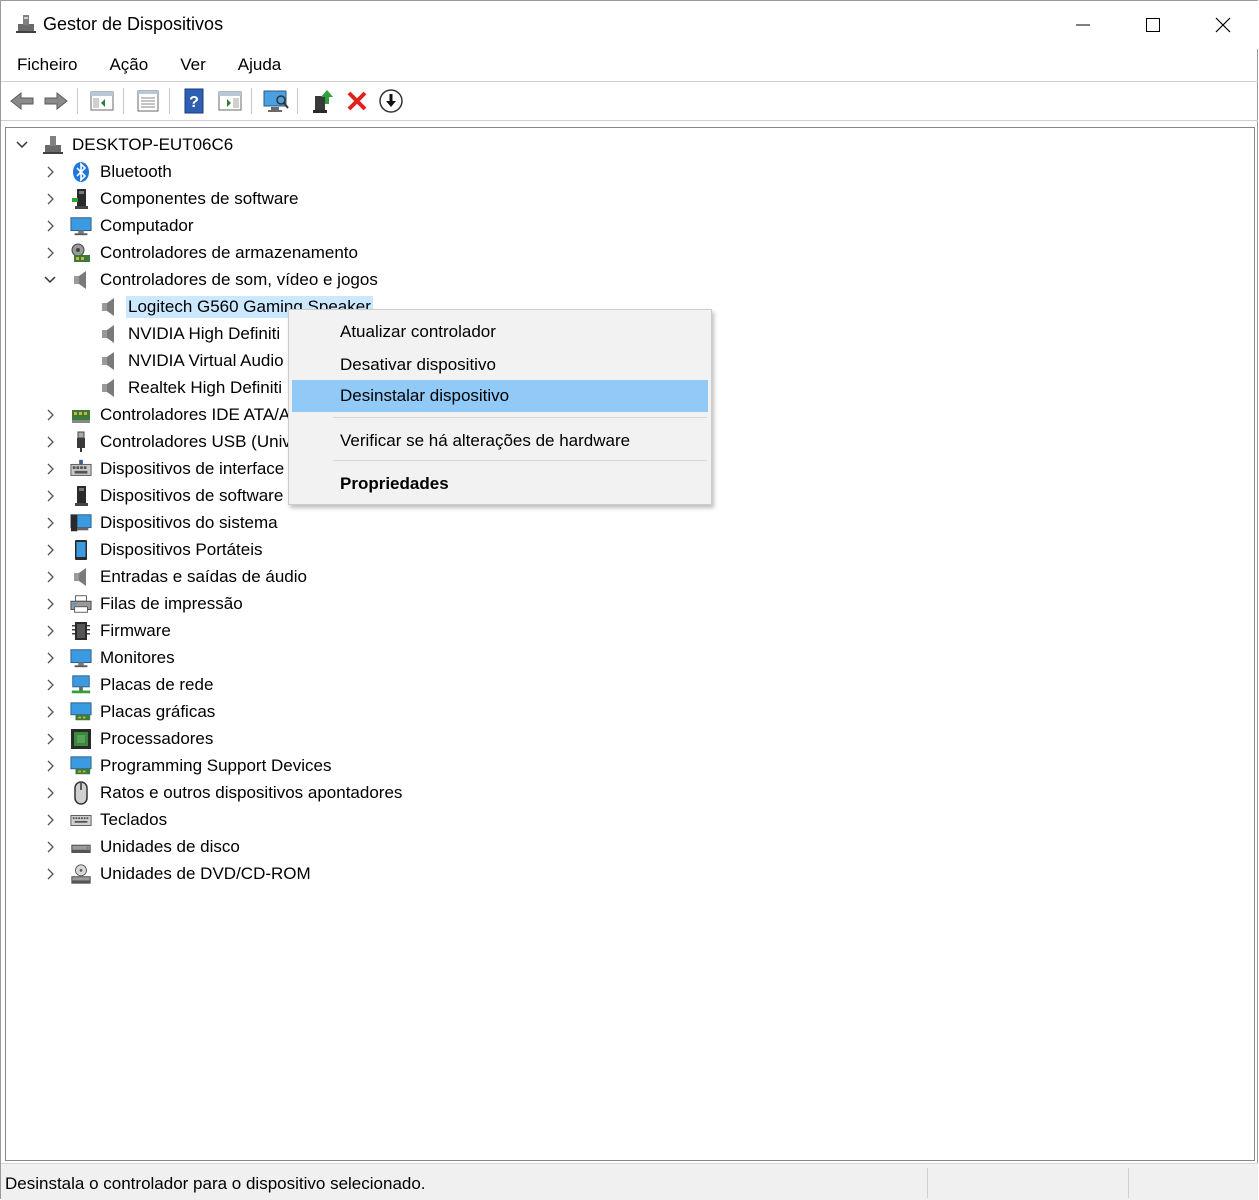  I want to click on tree-item-label: Firmware, so click(135, 630).